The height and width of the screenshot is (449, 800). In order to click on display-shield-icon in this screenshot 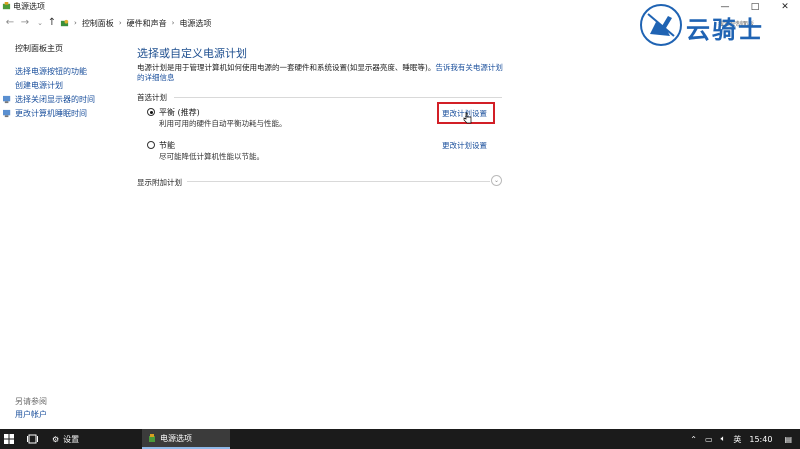, I will do `click(7, 99)`.